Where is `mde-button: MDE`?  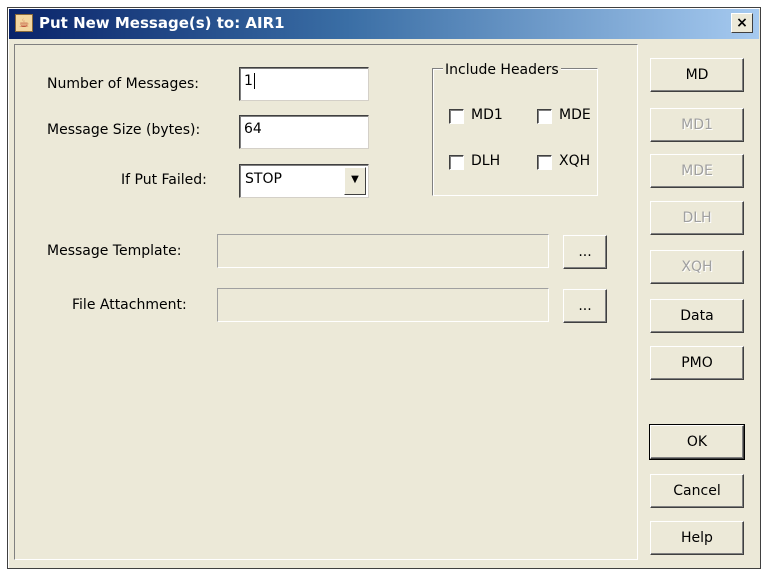 mde-button: MDE is located at coordinates (697, 171).